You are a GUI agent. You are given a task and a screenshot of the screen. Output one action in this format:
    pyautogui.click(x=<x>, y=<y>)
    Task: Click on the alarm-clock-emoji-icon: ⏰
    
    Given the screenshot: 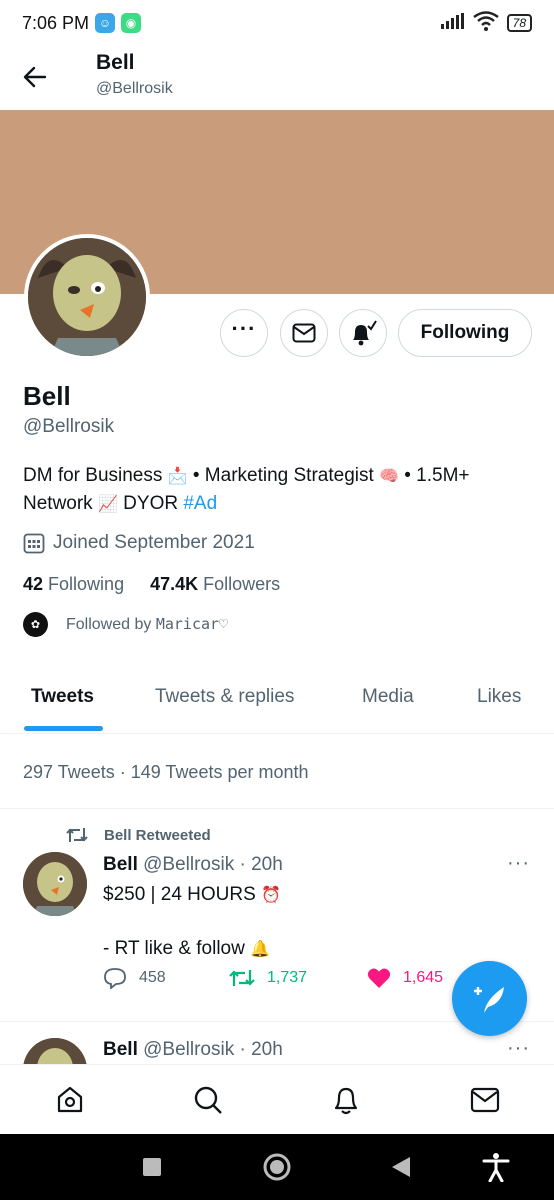 What is the action you would take?
    pyautogui.click(x=271, y=895)
    